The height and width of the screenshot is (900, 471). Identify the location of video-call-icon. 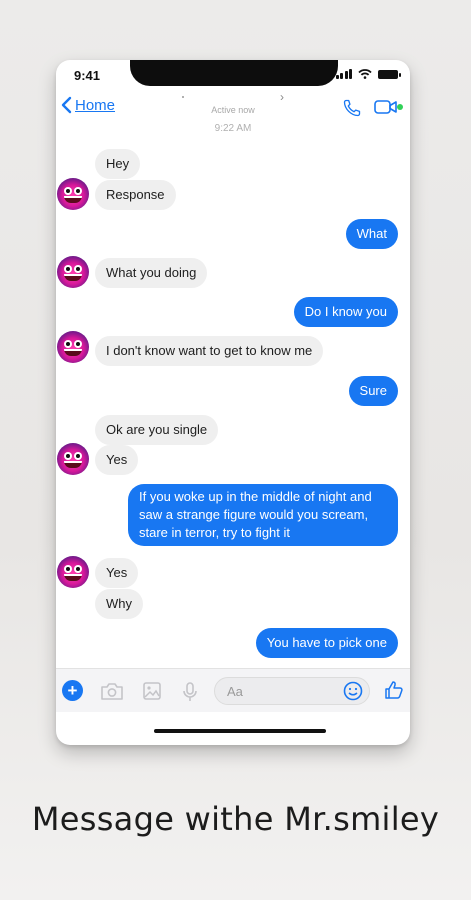
(386, 107).